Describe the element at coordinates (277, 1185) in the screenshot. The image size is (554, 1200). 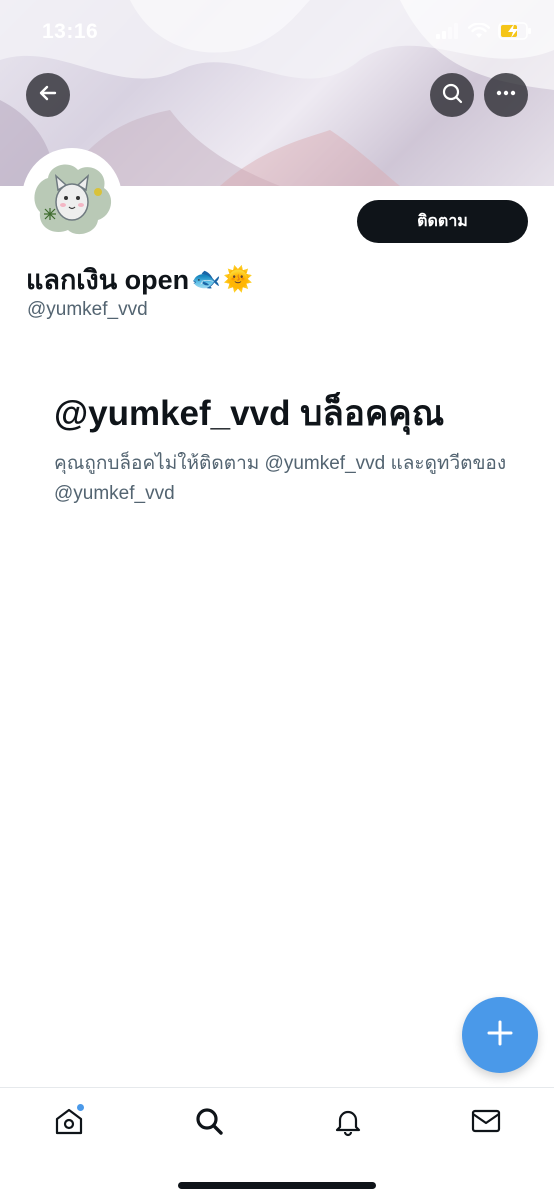
I see `home-indicator` at that location.